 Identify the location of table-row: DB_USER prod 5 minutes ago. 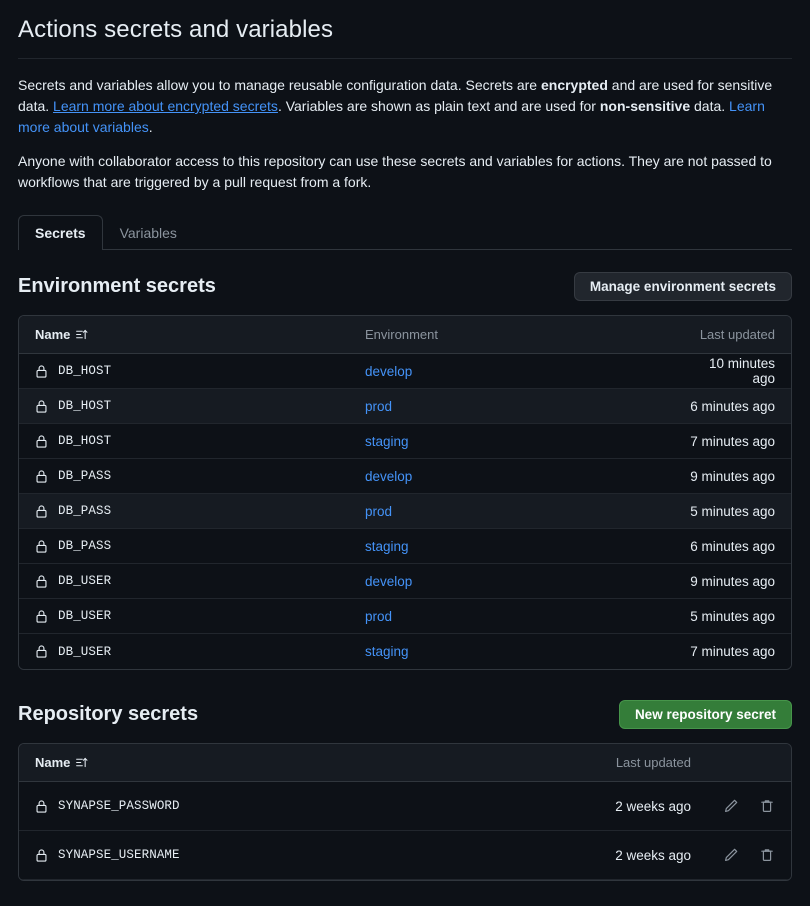
(405, 616).